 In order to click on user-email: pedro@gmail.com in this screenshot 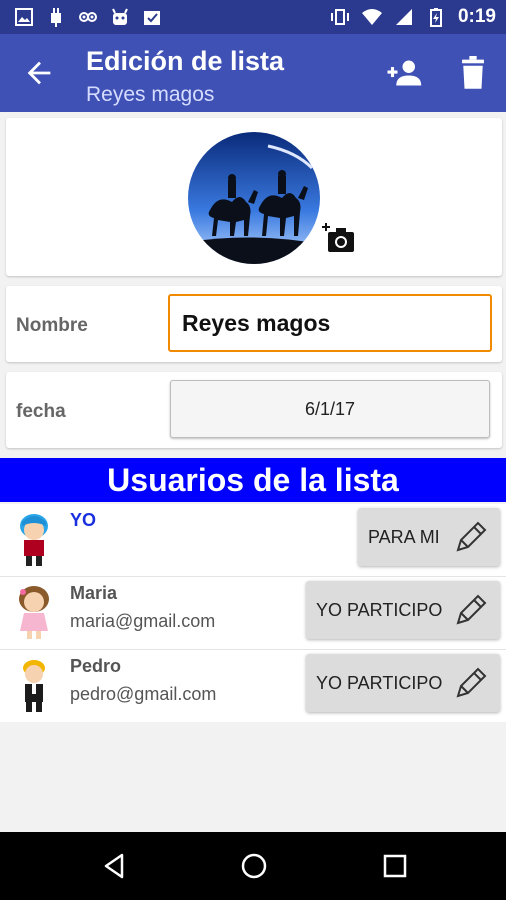, I will do `click(143, 694)`.